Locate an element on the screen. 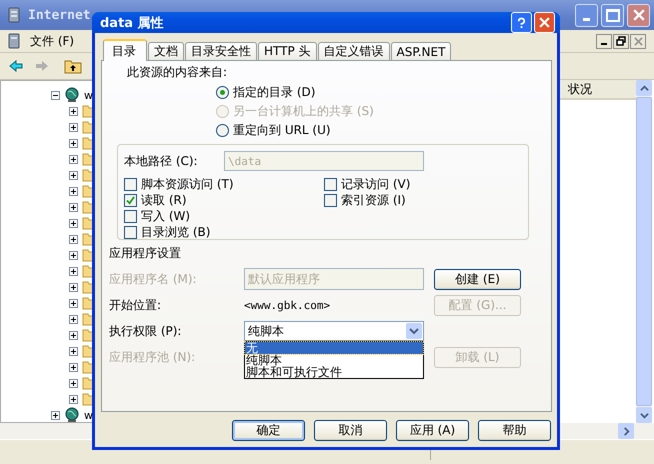 The image size is (654, 464). menu-item: 文件 (F) is located at coordinates (52, 41).